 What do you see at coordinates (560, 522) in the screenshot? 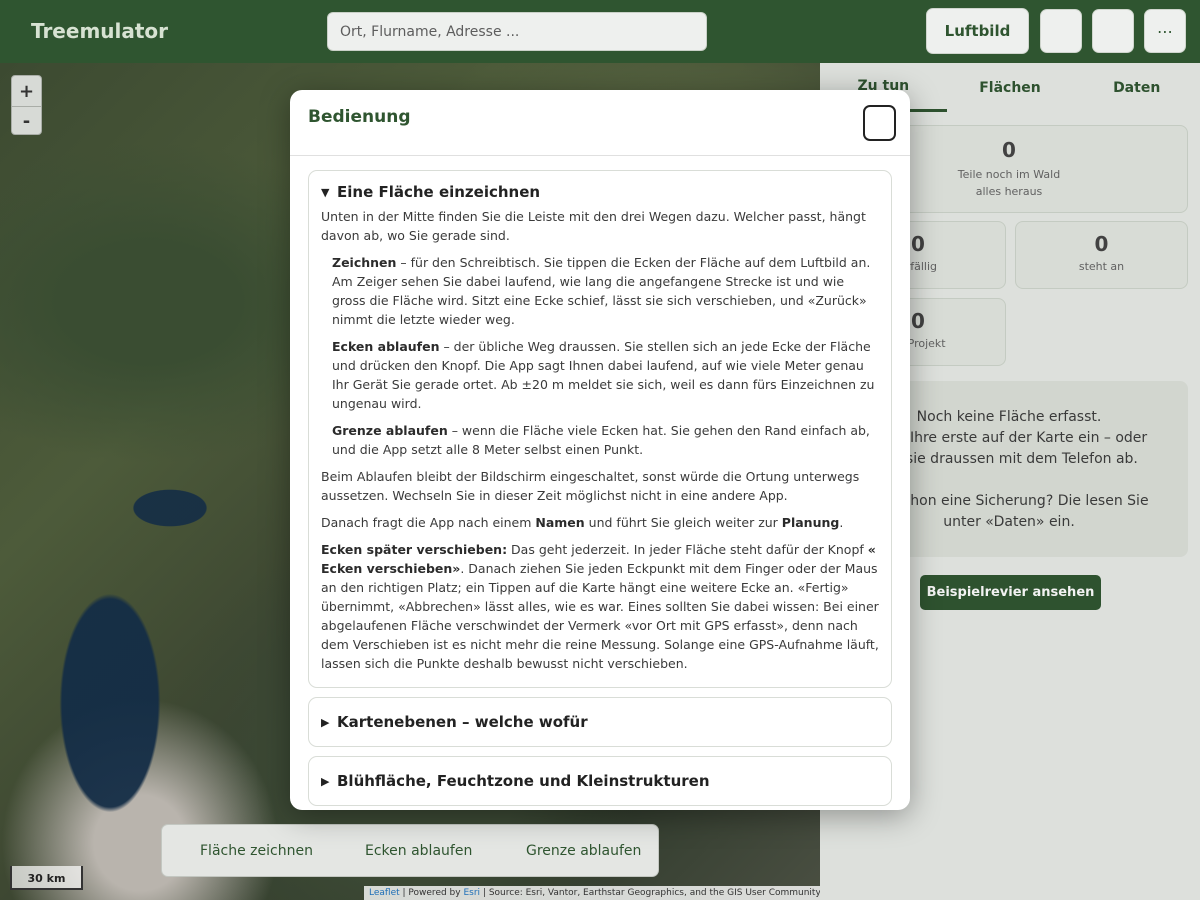
I see `after-name: Namen` at bounding box center [560, 522].